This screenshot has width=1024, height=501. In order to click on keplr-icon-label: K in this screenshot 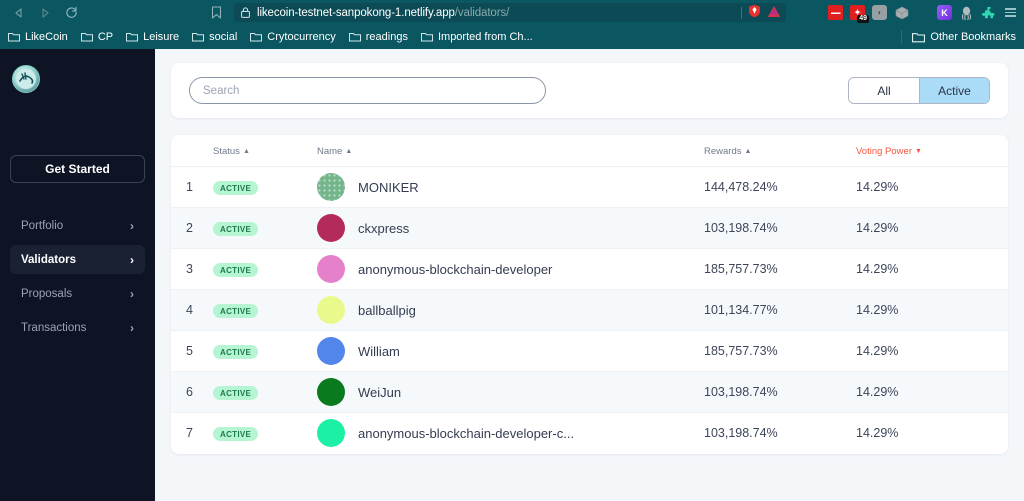, I will do `click(944, 12)`.